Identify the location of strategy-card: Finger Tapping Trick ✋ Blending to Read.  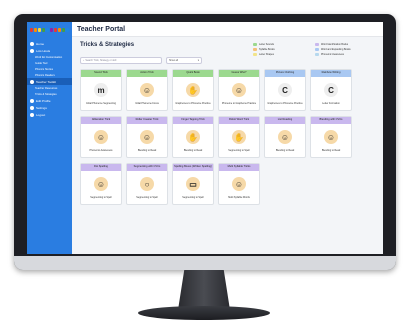
(193, 137).